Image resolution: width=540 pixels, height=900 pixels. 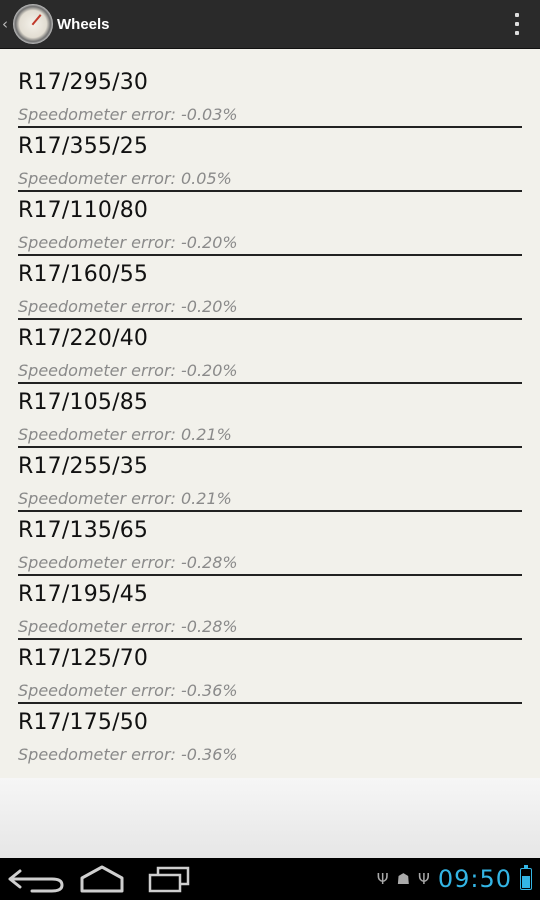 I want to click on chevron-left-icon: ‹, so click(x=7, y=24).